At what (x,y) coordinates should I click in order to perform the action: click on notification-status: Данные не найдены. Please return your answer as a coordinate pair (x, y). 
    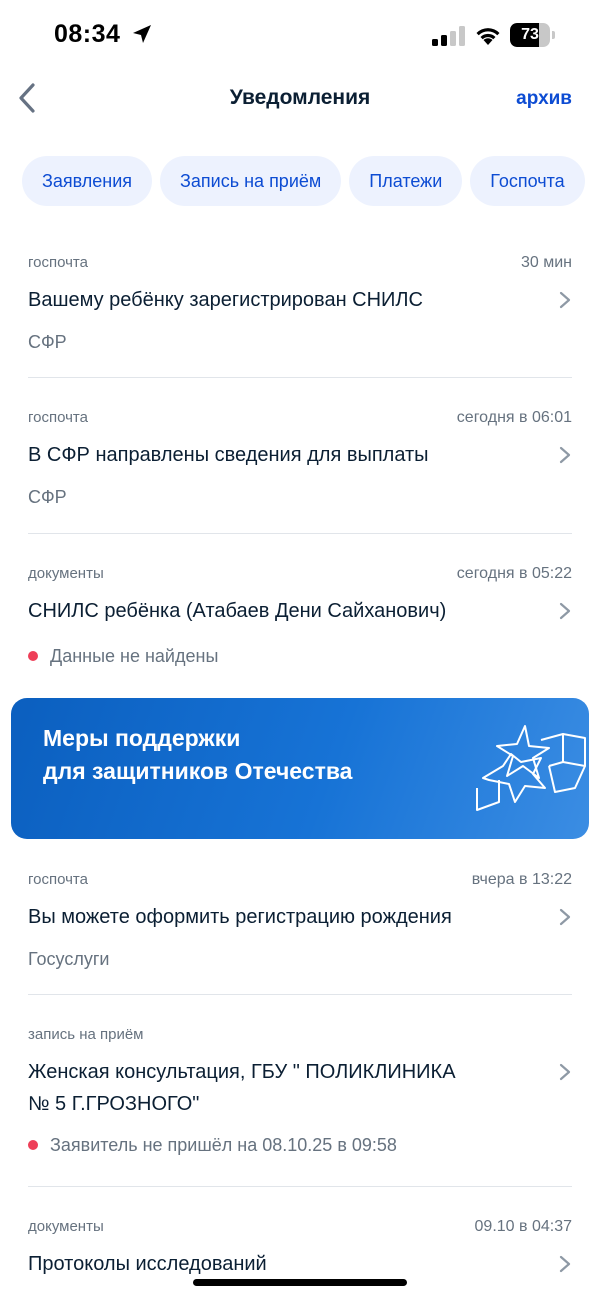
    Looking at the image, I should click on (134, 656).